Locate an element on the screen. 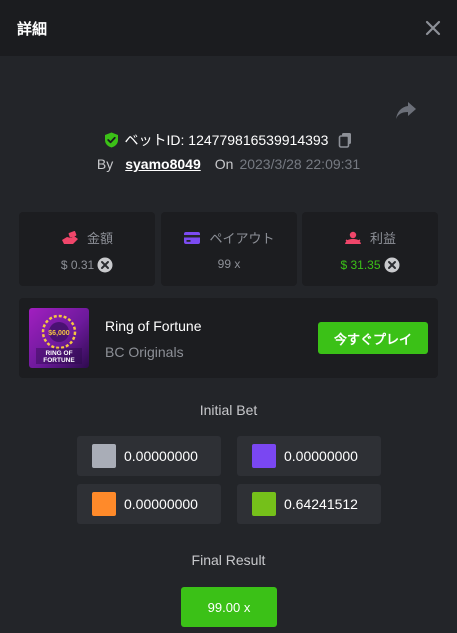  by-label: By is located at coordinates (105, 164).